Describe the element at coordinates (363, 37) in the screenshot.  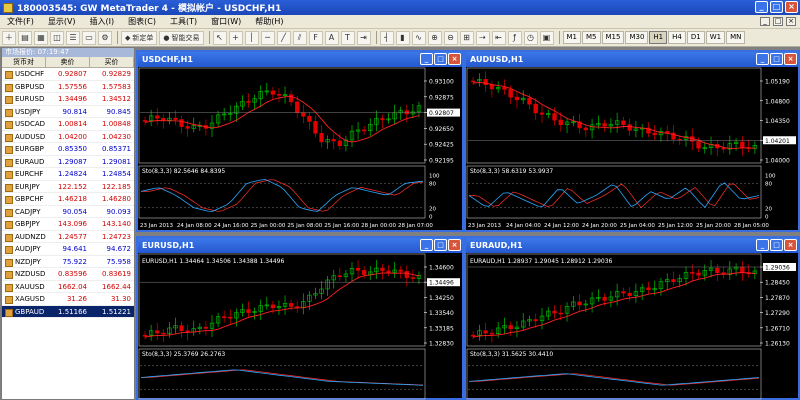
I see `arrow-icon: ⇥` at that location.